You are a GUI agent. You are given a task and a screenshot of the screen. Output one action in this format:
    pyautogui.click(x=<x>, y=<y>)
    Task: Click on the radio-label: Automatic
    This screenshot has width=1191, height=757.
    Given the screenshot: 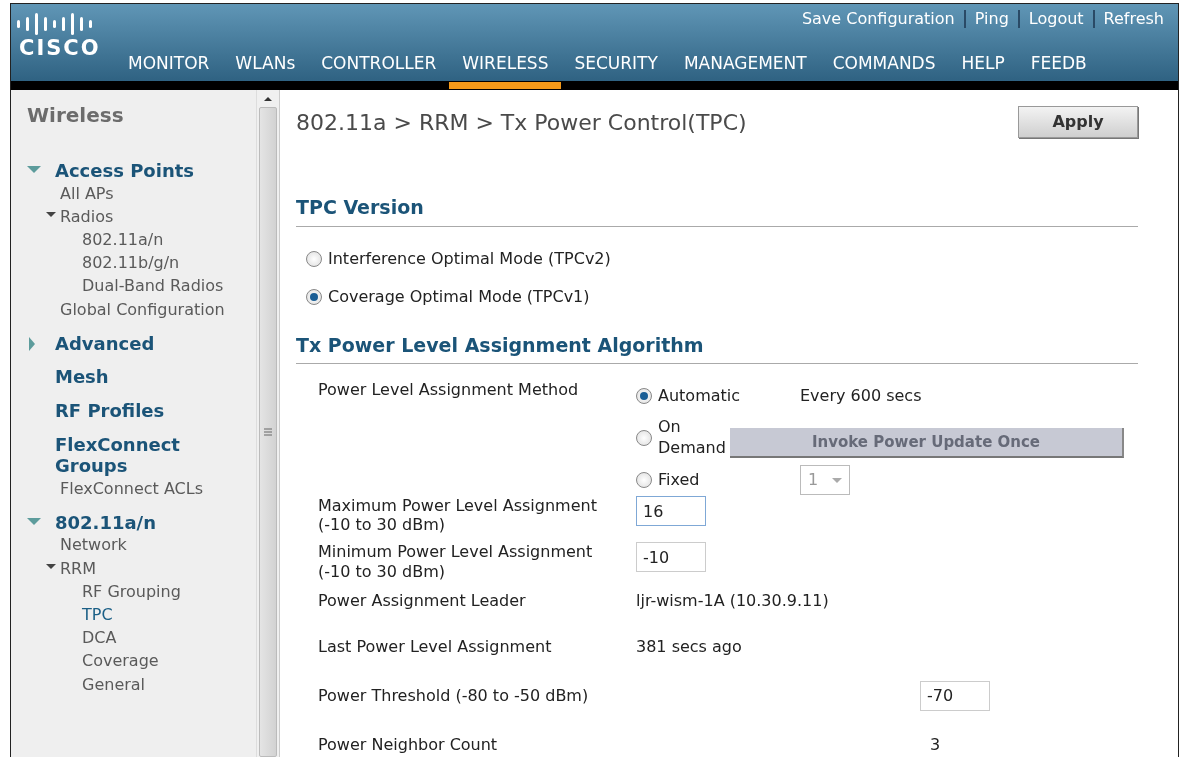 What is the action you would take?
    pyautogui.click(x=699, y=396)
    